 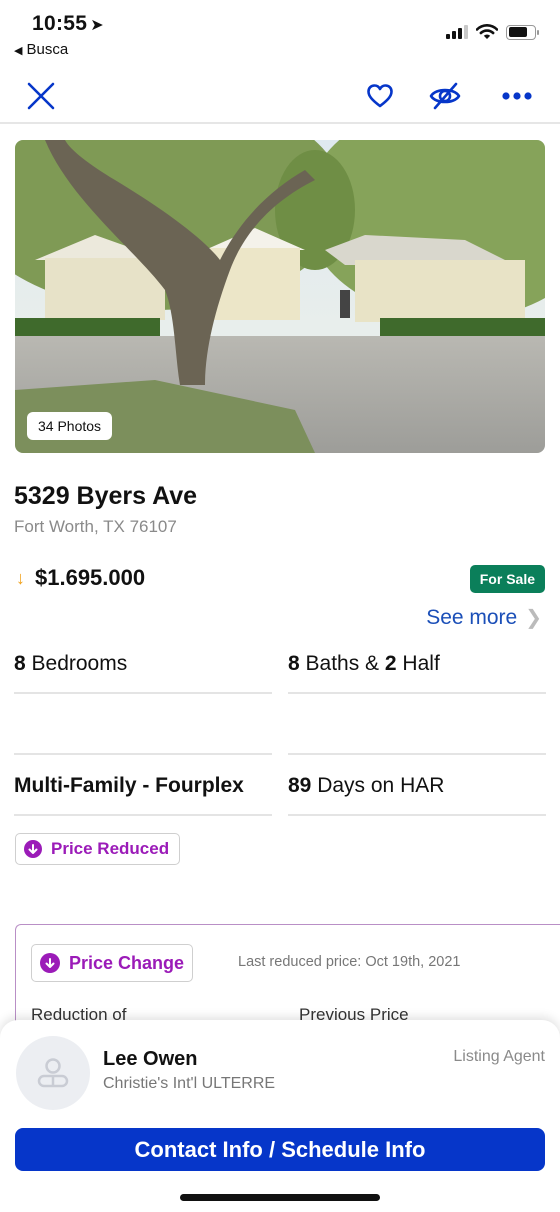 What do you see at coordinates (533, 618) in the screenshot?
I see `chevron-right-icon: ❯` at bounding box center [533, 618].